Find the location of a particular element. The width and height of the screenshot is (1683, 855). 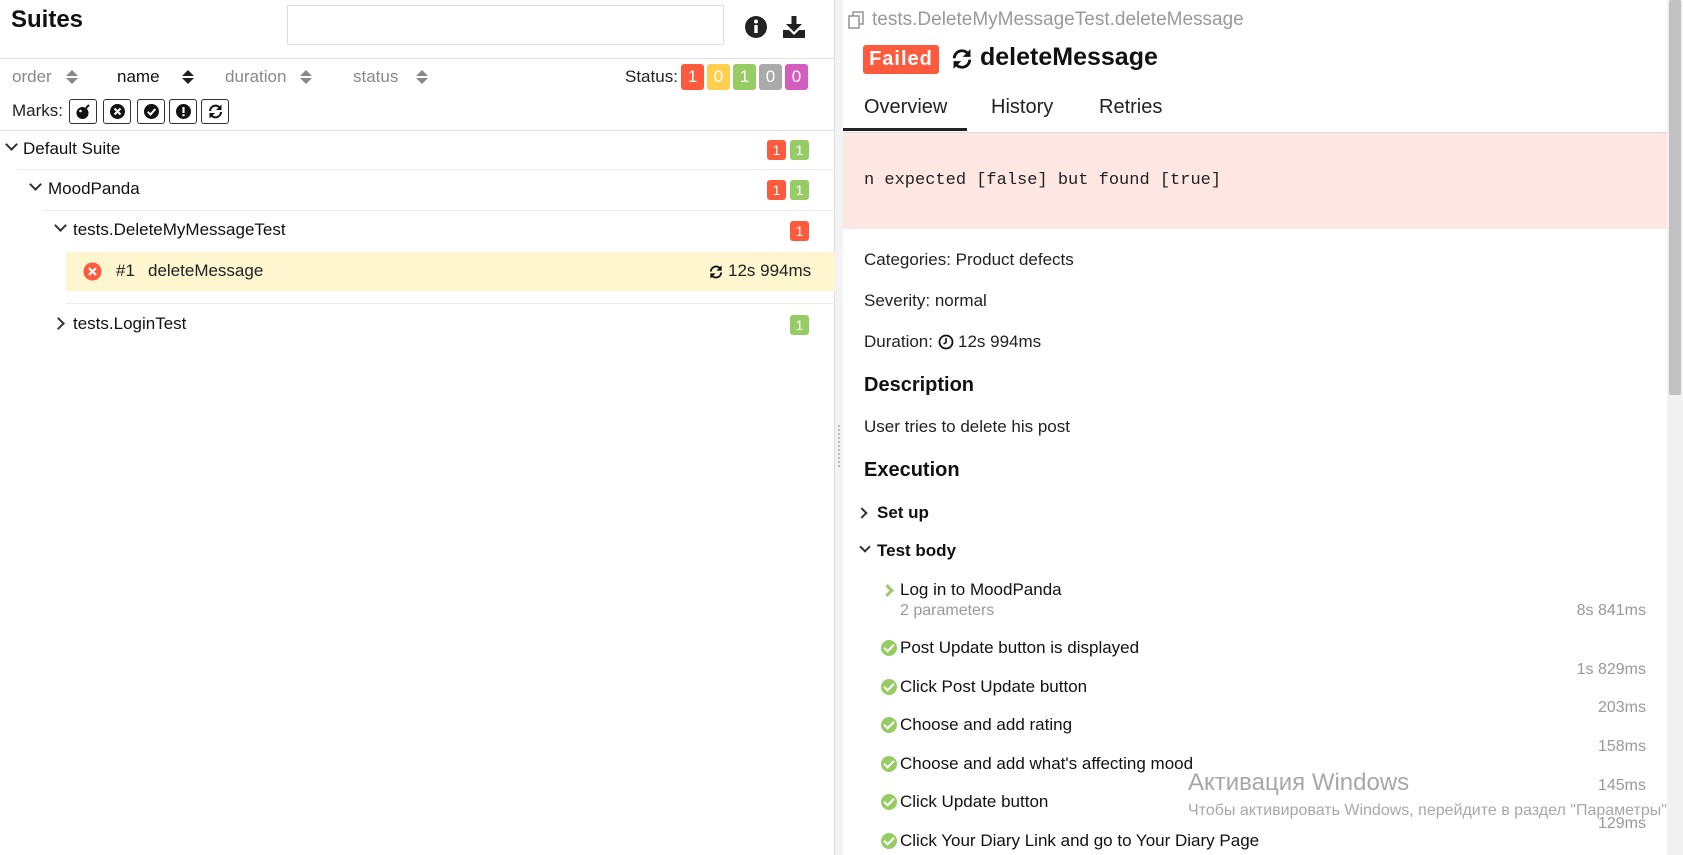

failed-status-icon is located at coordinates (92, 271).